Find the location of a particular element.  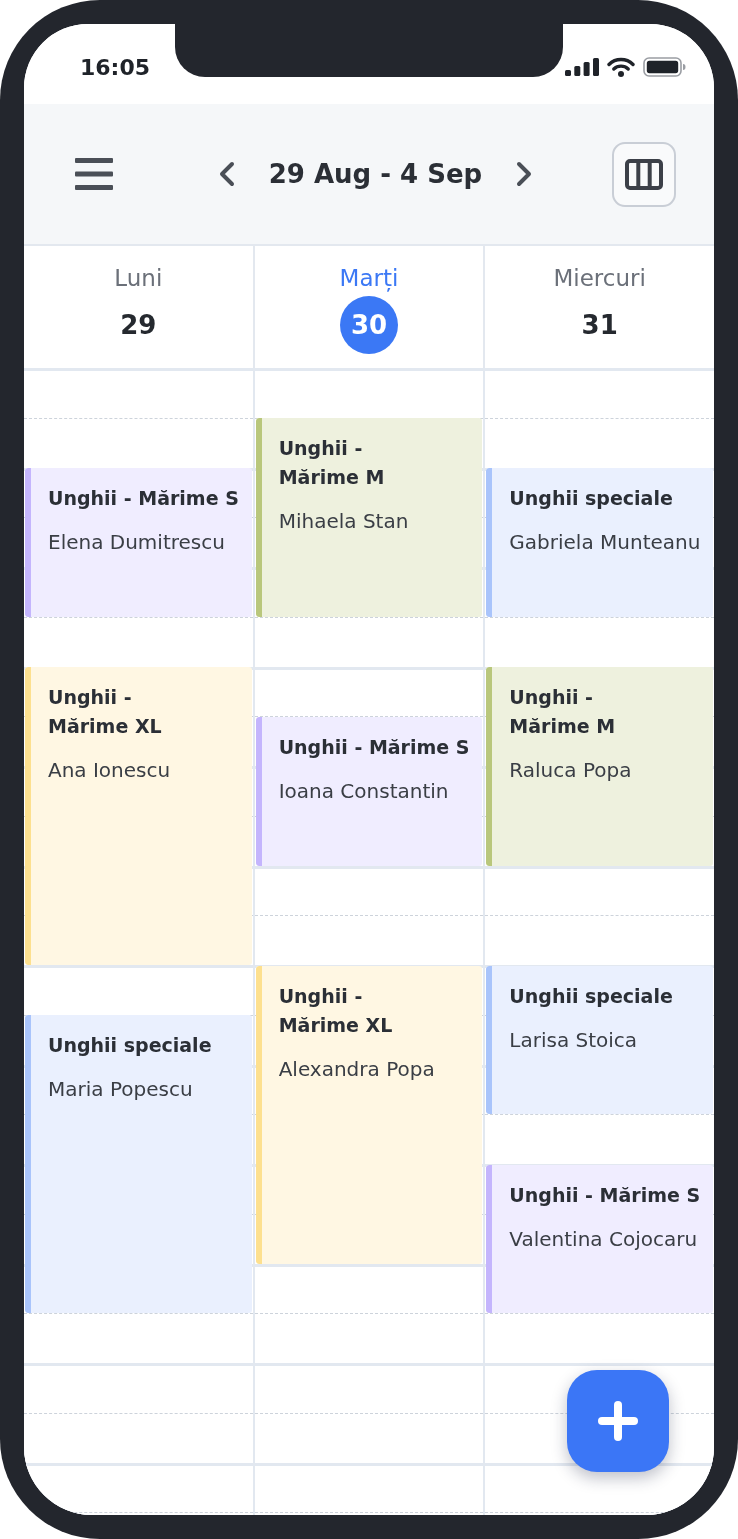

event-card: Unghii - Mărime M Mihaela Stan is located at coordinates (369, 517).